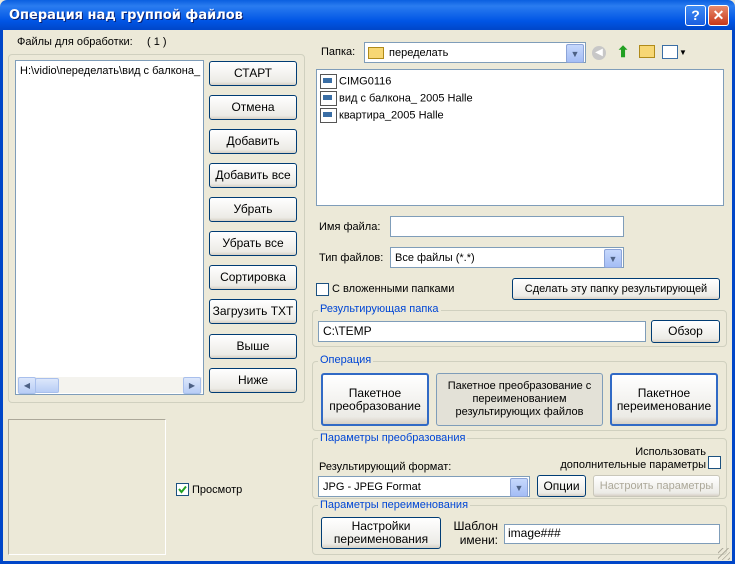 Image resolution: width=735 pixels, height=564 pixels. What do you see at coordinates (612, 534) in the screenshot?
I see `template-input: image###` at bounding box center [612, 534].